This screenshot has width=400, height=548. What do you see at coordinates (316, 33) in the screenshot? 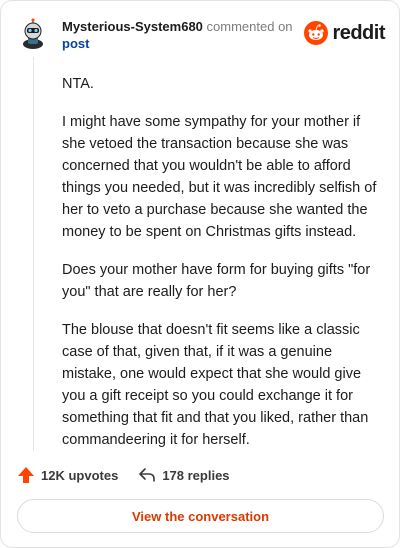
I see `reddit-logo-icon` at bounding box center [316, 33].